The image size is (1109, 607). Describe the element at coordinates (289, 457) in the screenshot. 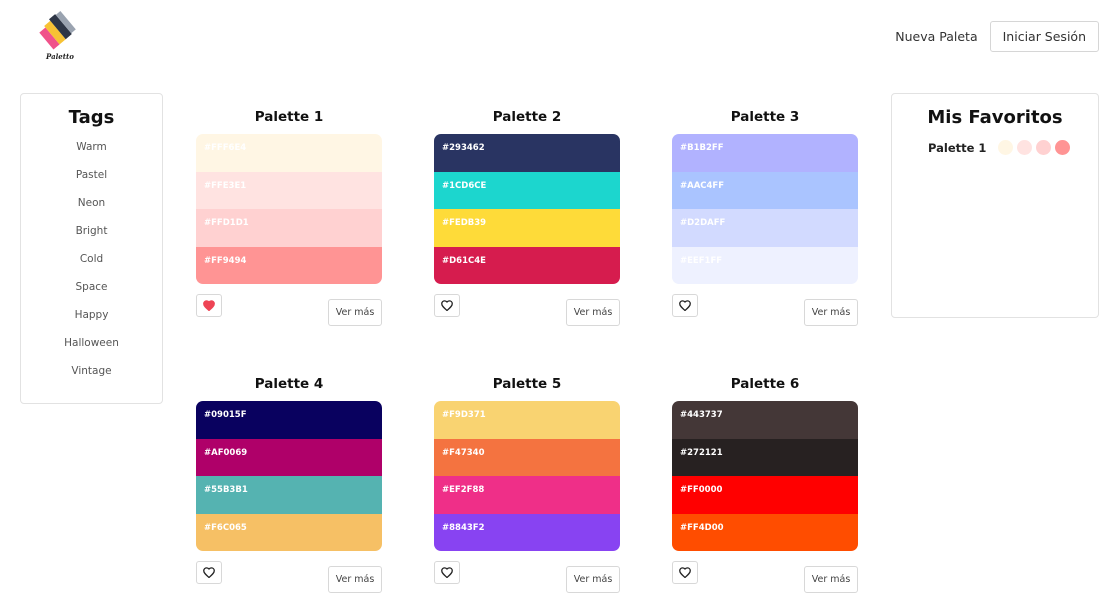

I see `color-swatch: #AF0069` at that location.